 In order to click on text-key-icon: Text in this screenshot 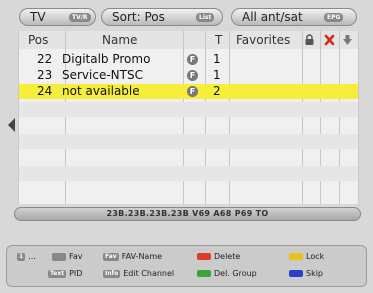, I will do `click(57, 273)`.